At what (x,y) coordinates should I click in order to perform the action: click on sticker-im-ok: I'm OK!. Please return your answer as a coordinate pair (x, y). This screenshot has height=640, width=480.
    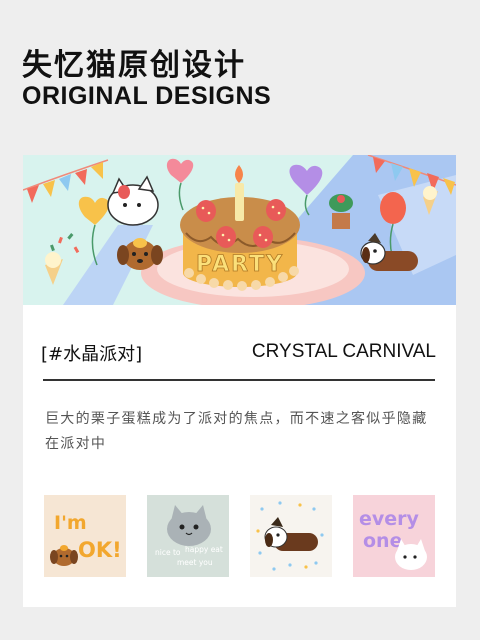
    Looking at the image, I should click on (85, 536).